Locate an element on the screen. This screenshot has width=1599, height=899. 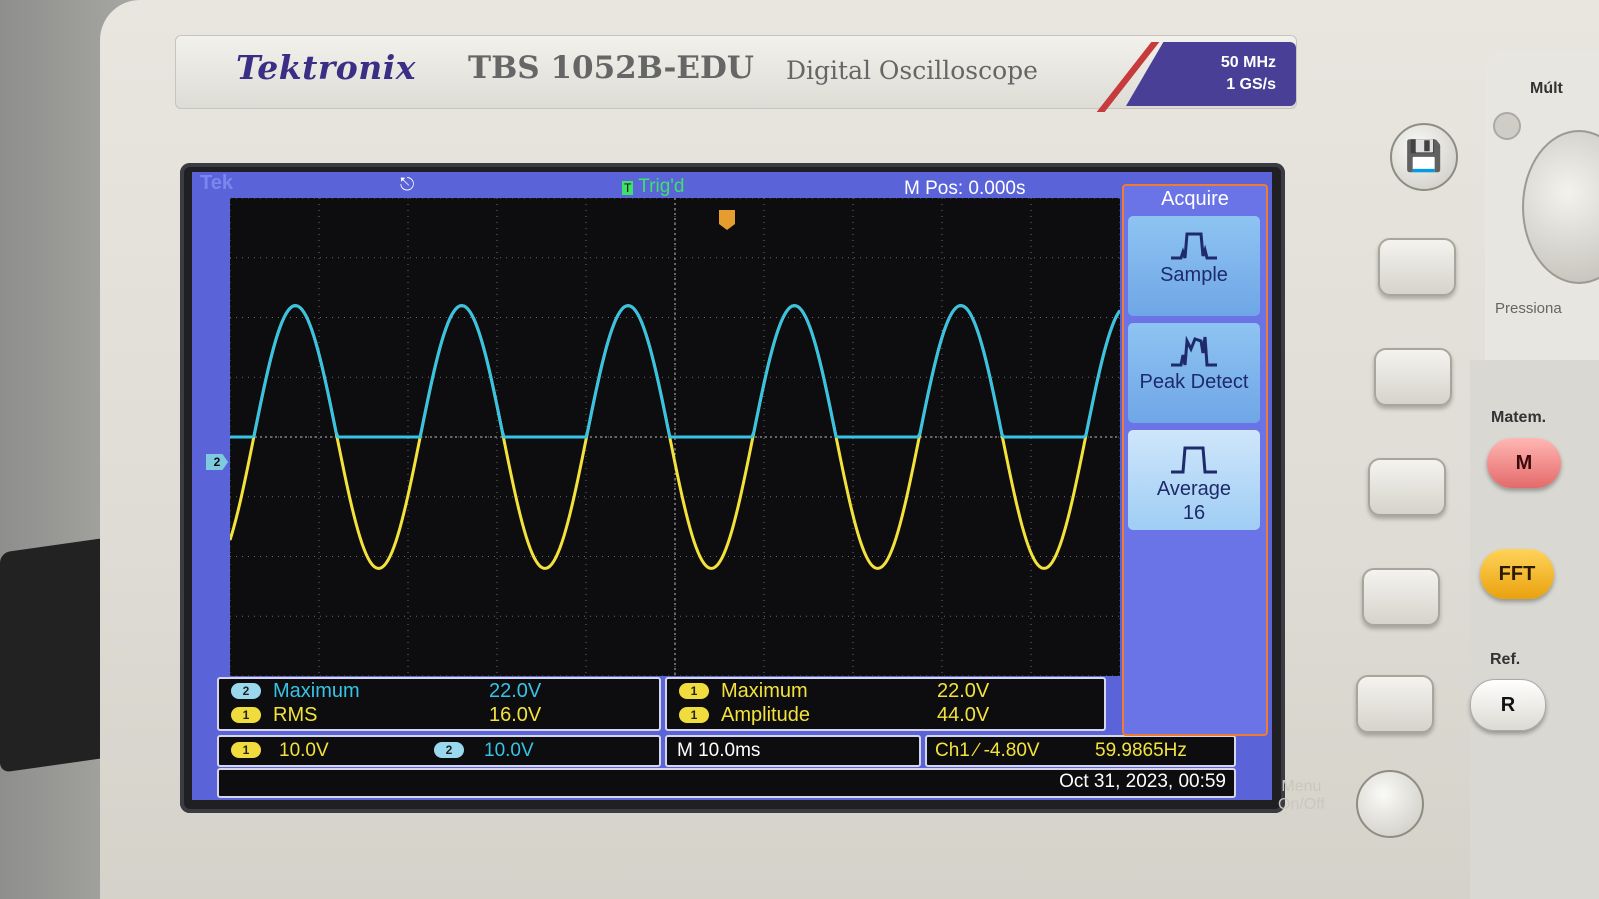
multipurpose-led is located at coordinates (1507, 126).